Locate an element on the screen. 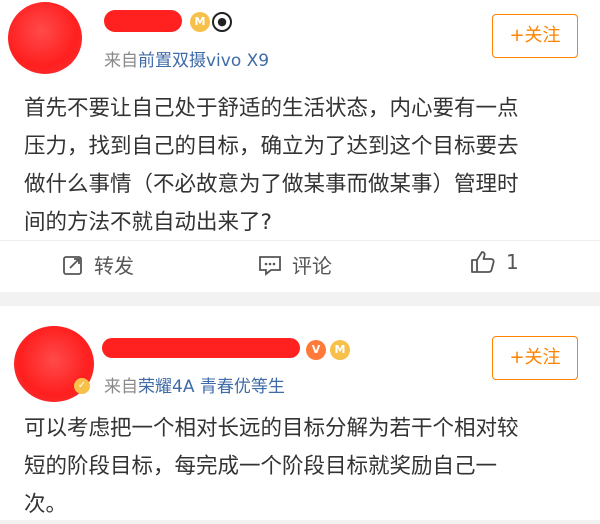  vip-icon: V is located at coordinates (316, 350).